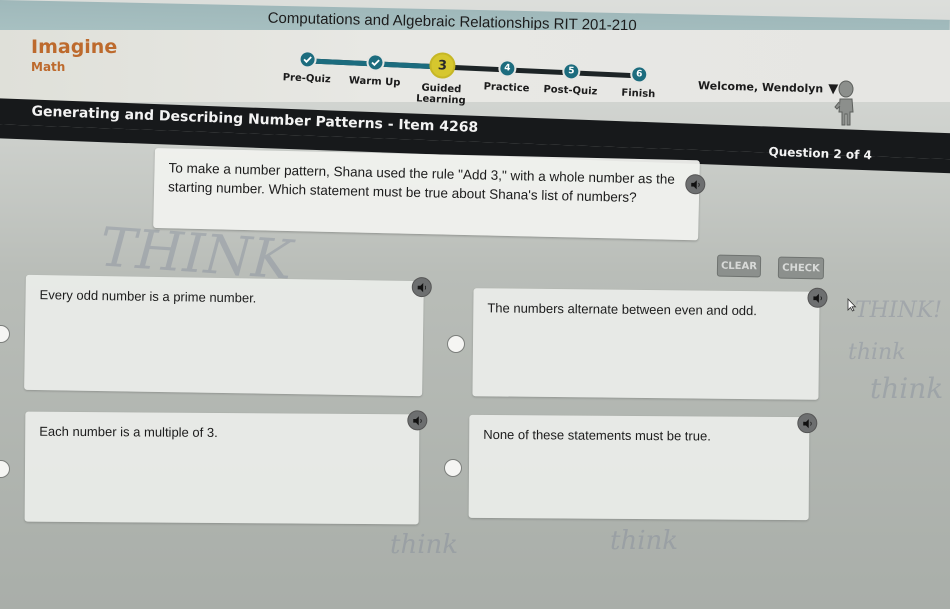 Image resolution: width=950 pixels, height=609 pixels. Describe the element at coordinates (846, 103) in the screenshot. I see `avatar-figure-icon` at that location.